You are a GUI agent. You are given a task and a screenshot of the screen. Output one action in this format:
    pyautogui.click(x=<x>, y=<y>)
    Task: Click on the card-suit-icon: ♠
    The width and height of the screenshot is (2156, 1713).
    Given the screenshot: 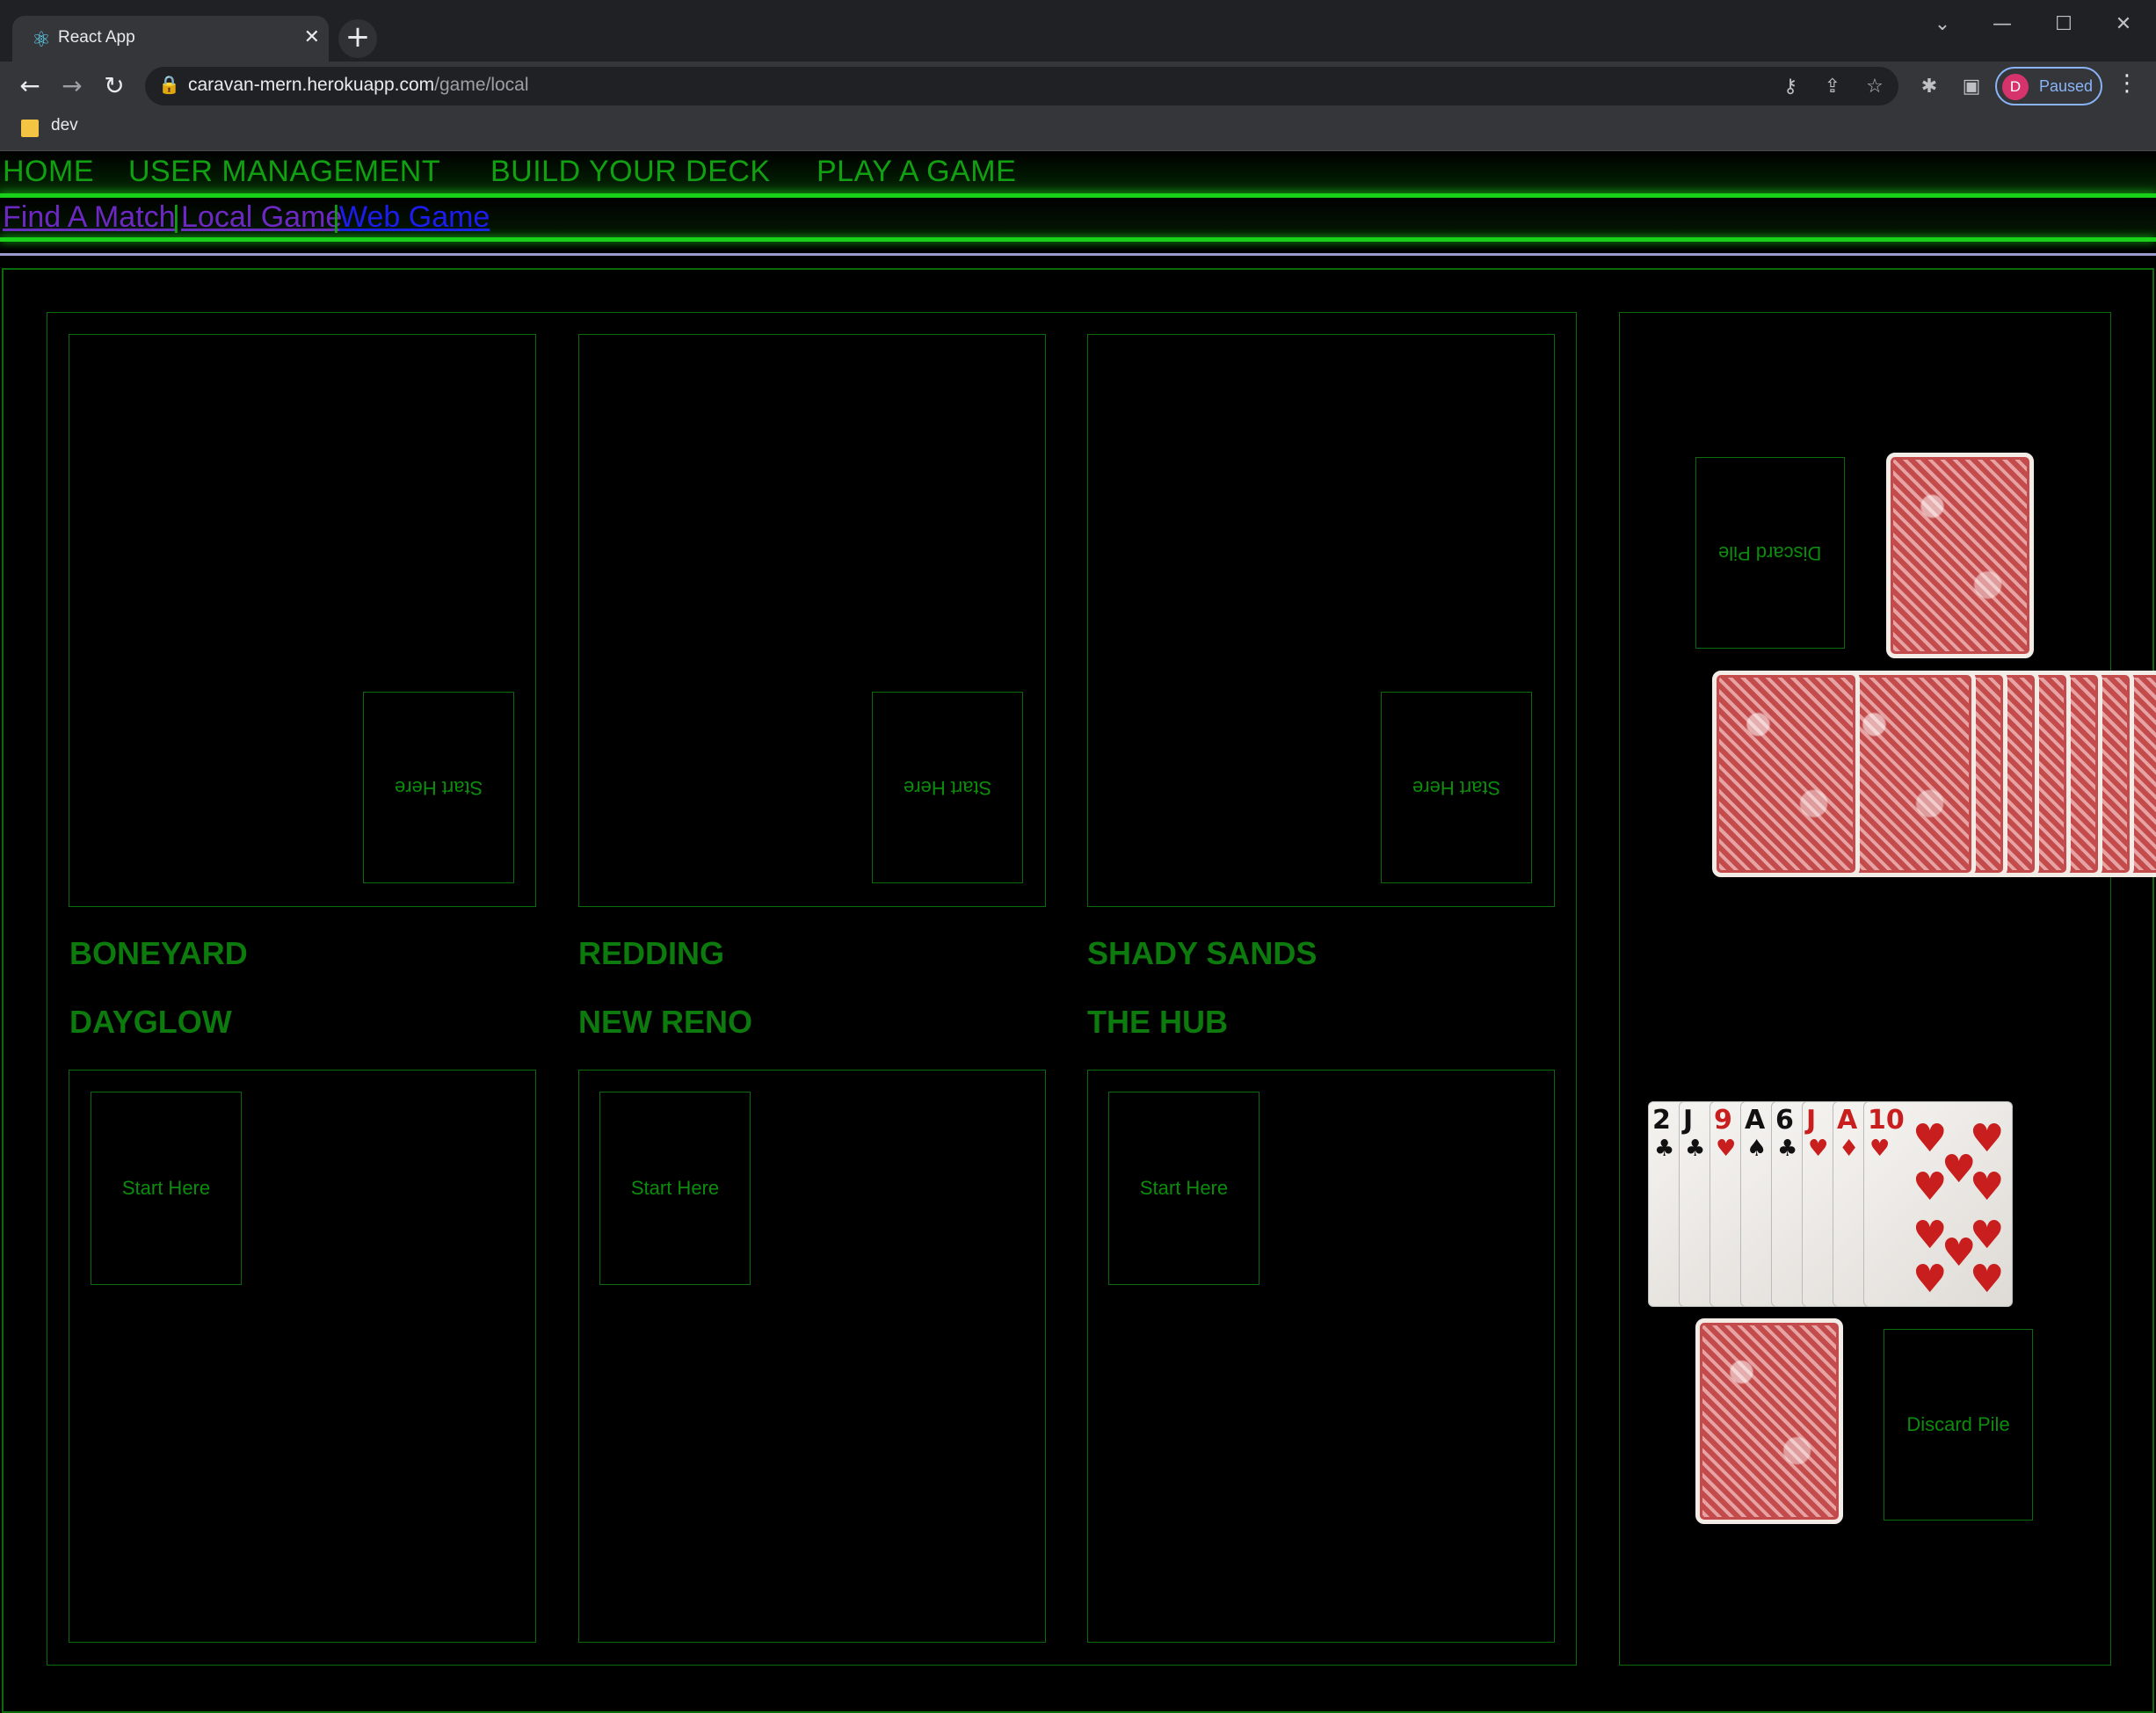 What is the action you would take?
    pyautogui.click(x=1757, y=1149)
    